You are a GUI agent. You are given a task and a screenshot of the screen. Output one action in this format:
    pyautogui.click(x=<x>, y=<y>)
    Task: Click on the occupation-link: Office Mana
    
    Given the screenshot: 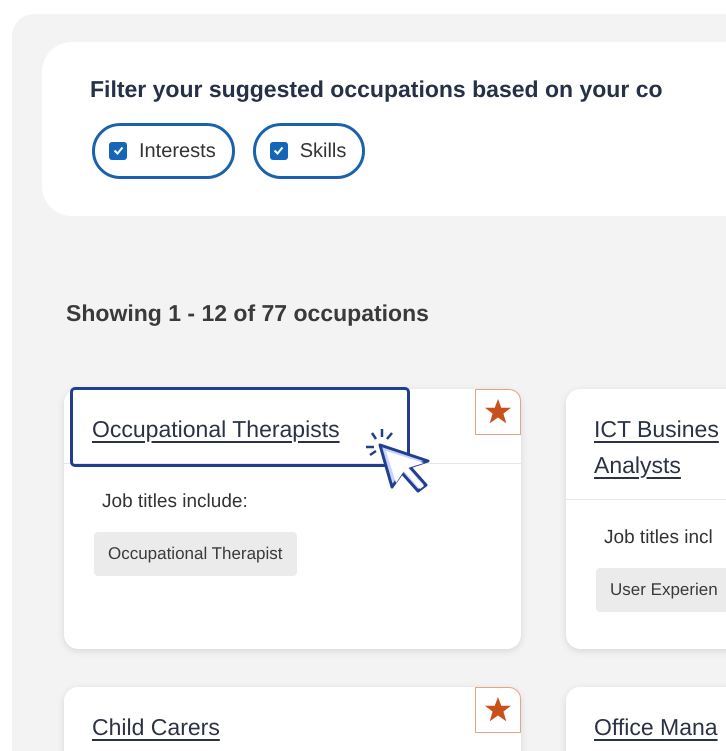 What is the action you would take?
    pyautogui.click(x=660, y=726)
    